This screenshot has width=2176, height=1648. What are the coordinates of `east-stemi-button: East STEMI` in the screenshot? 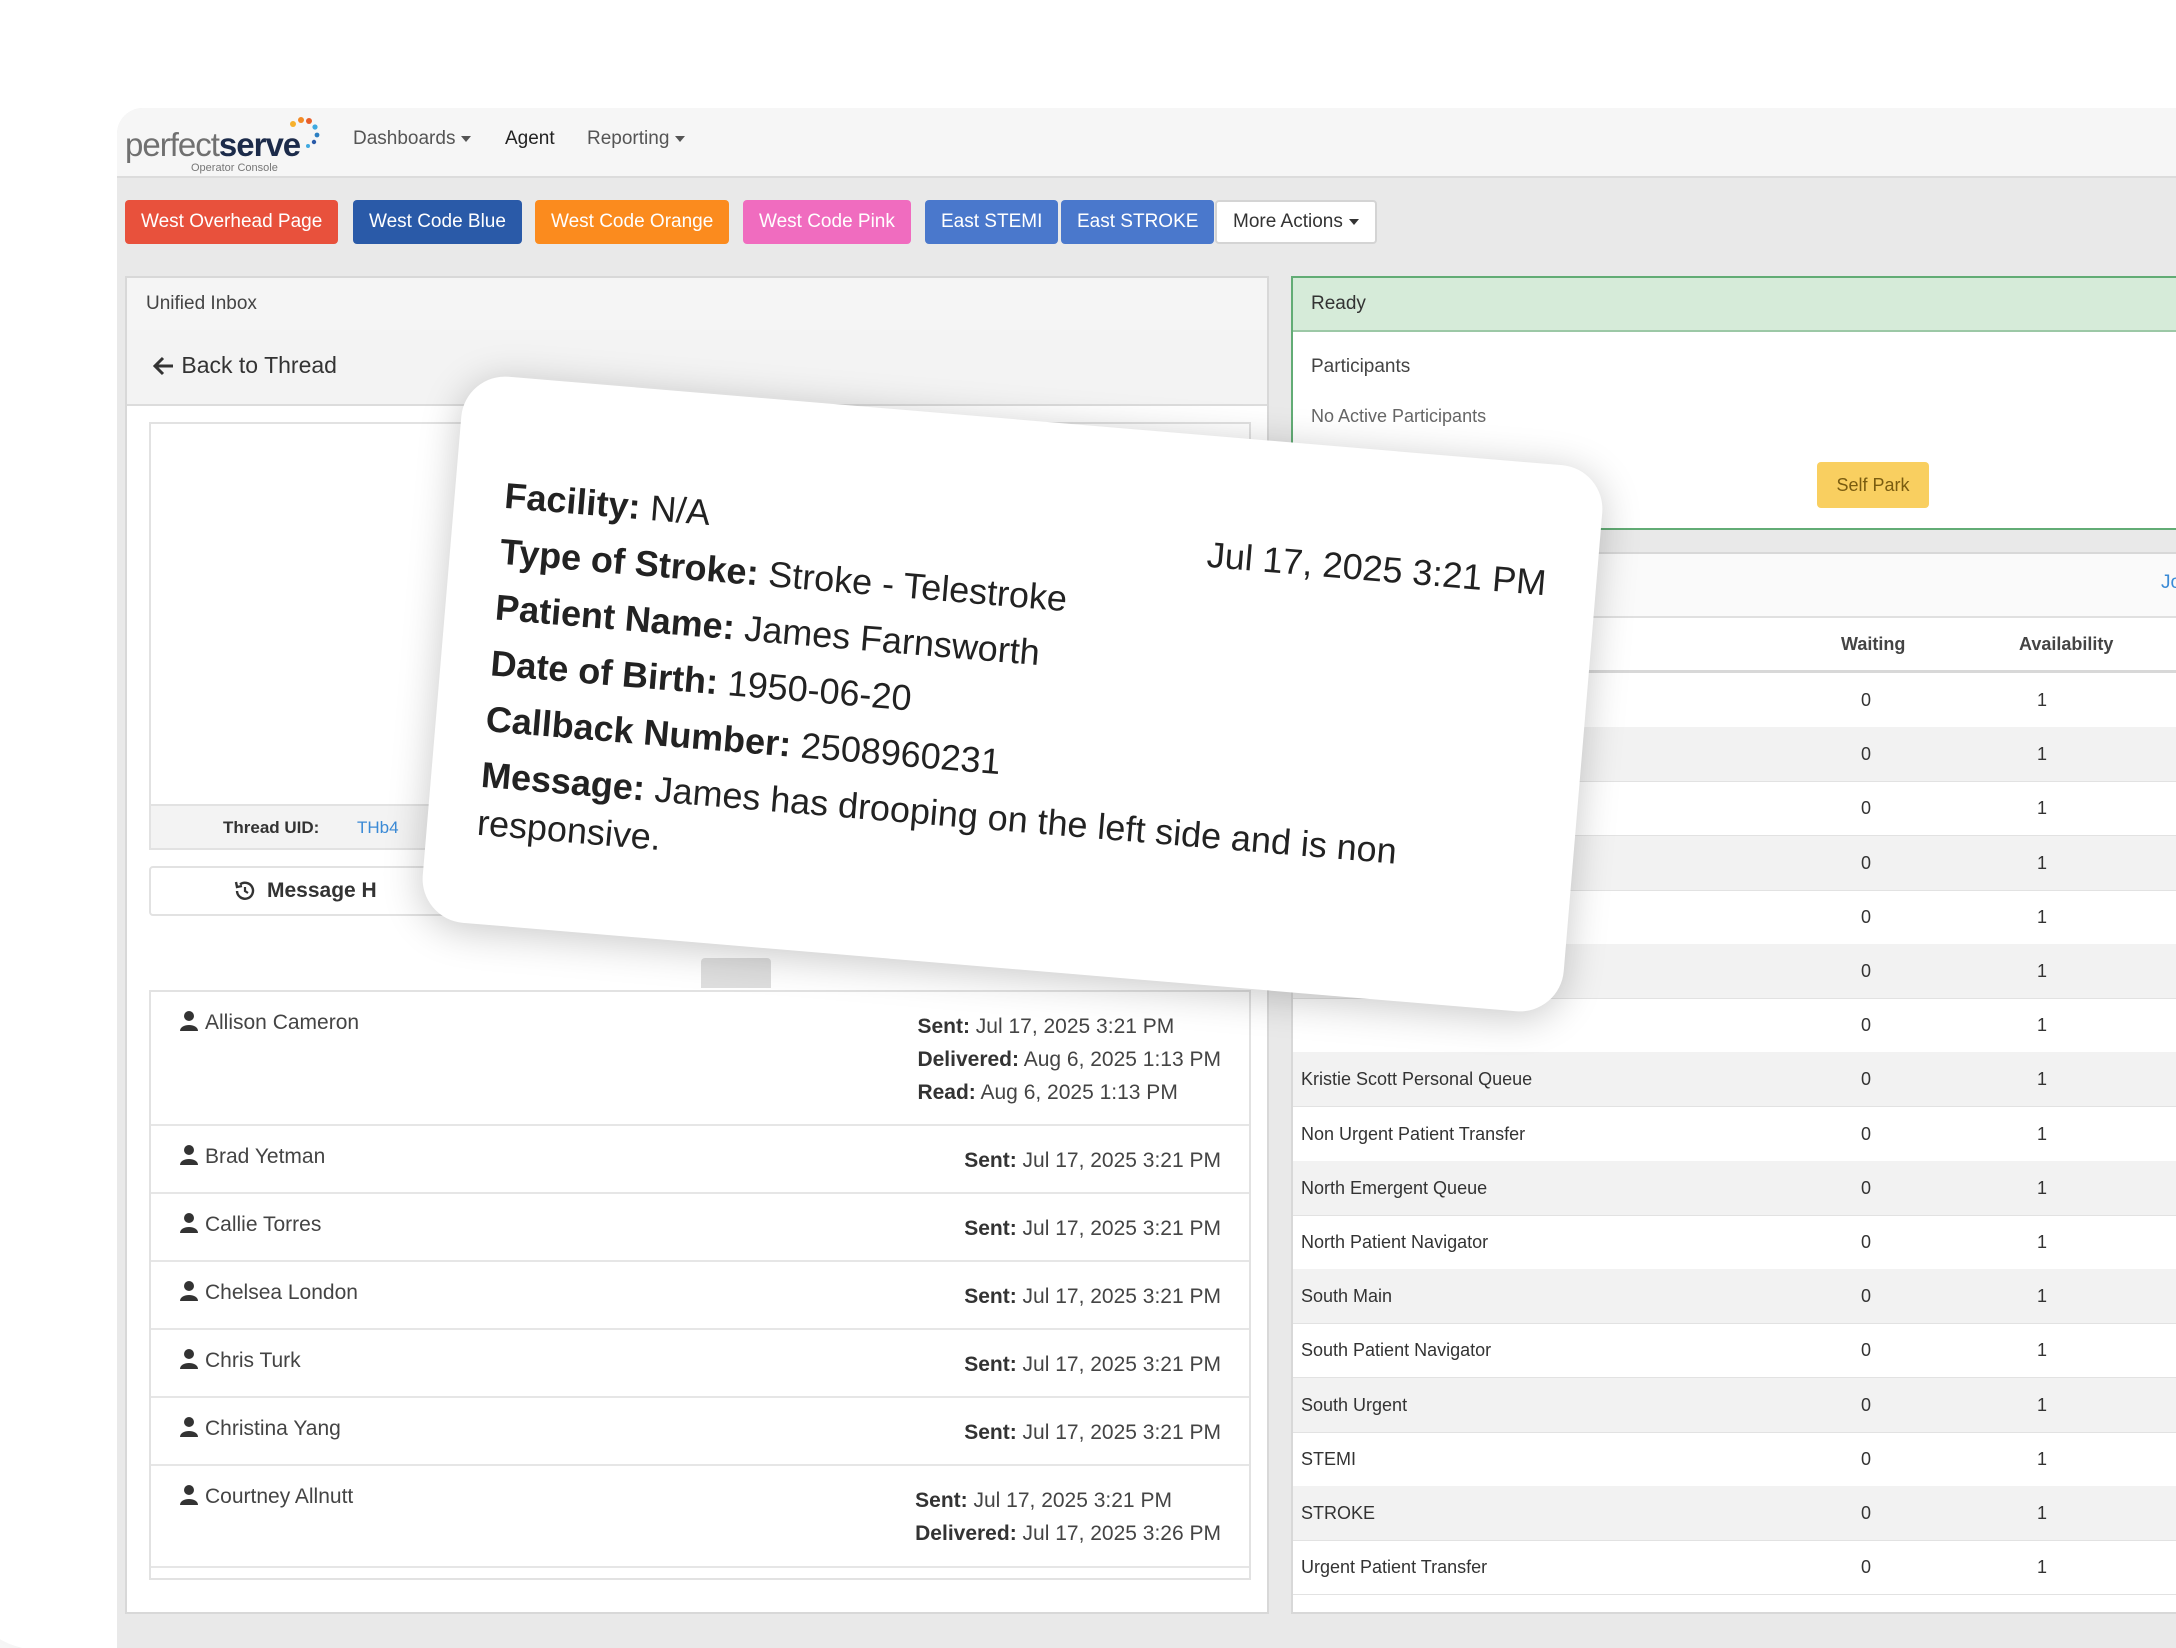 It's located at (992, 222).